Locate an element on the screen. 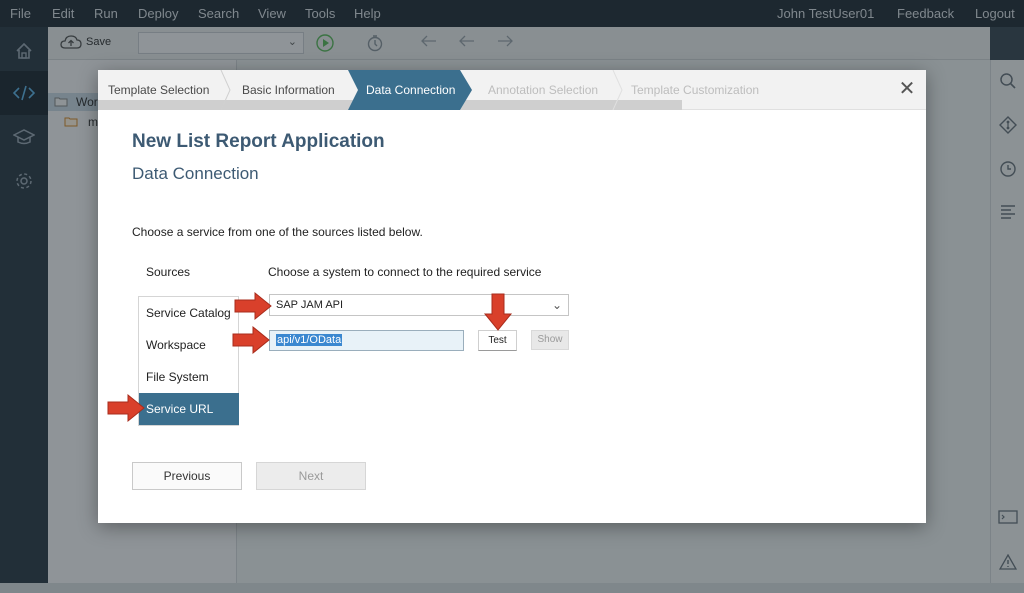  source-service-url: Service URL is located at coordinates (189, 409).